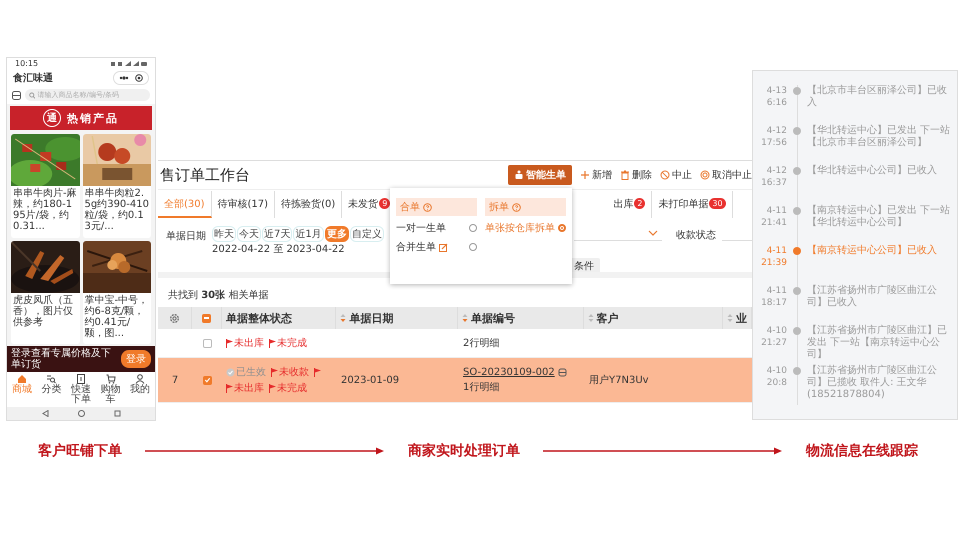  Describe the element at coordinates (16, 95) in the screenshot. I see `scan-icon` at that location.